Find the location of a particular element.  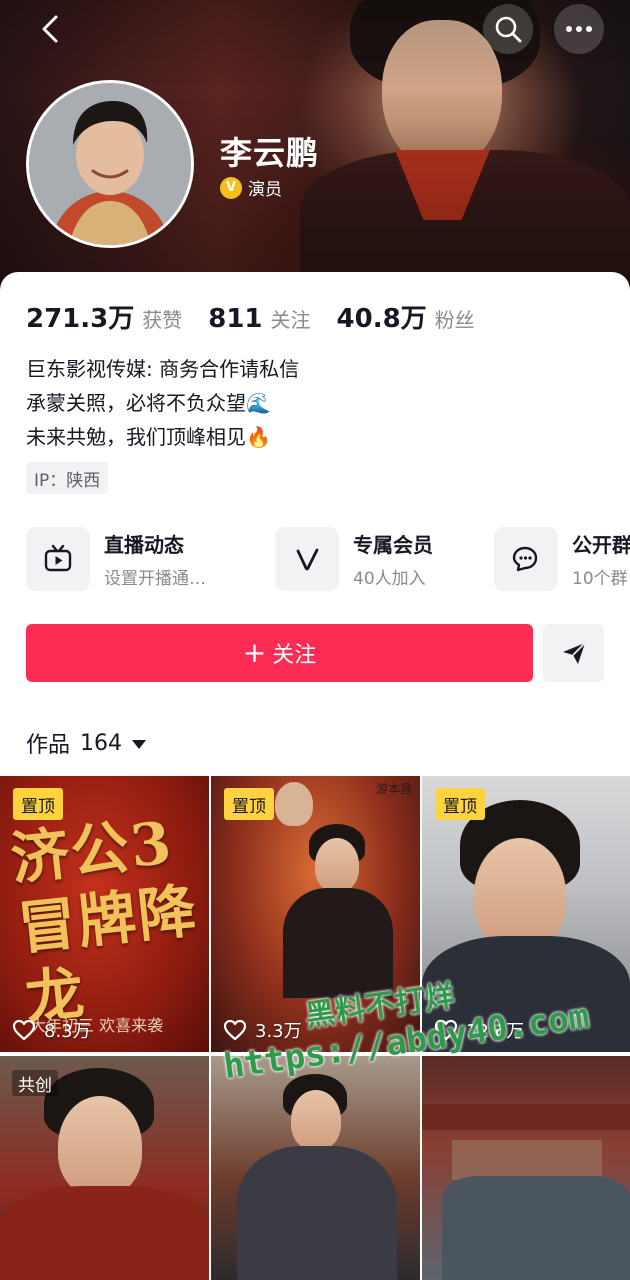

works-tab: 作品 164 is located at coordinates (86, 743).